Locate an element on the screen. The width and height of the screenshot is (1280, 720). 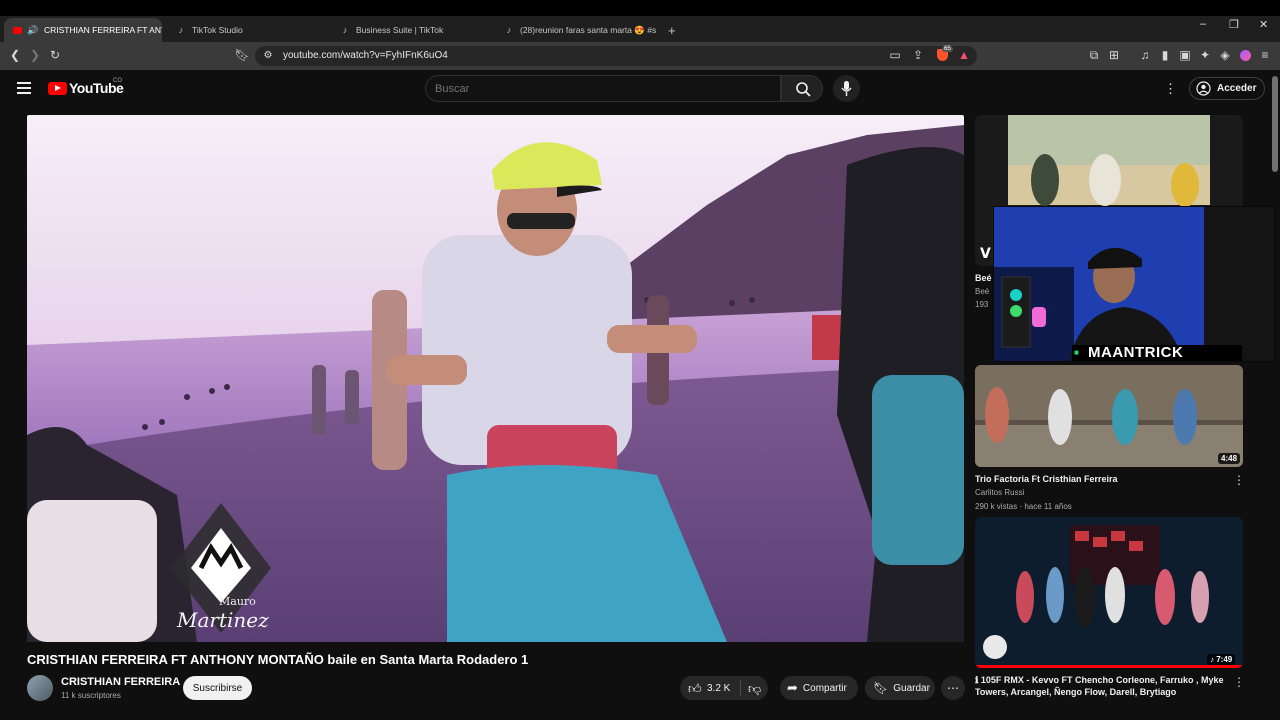
sidebar-thumb-2: 4:48 is located at coordinates (1109, 416).